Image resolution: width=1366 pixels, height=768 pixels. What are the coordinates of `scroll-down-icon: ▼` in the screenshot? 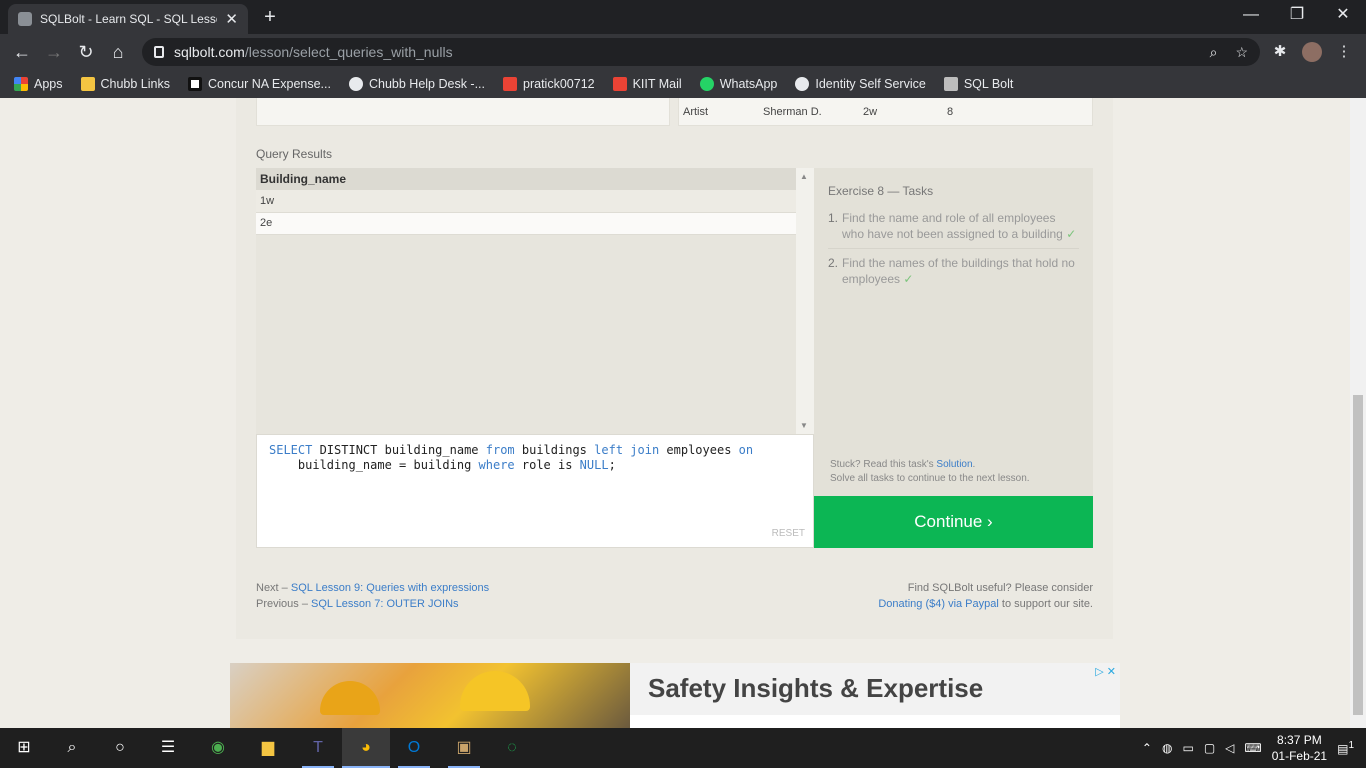 It's located at (804, 425).